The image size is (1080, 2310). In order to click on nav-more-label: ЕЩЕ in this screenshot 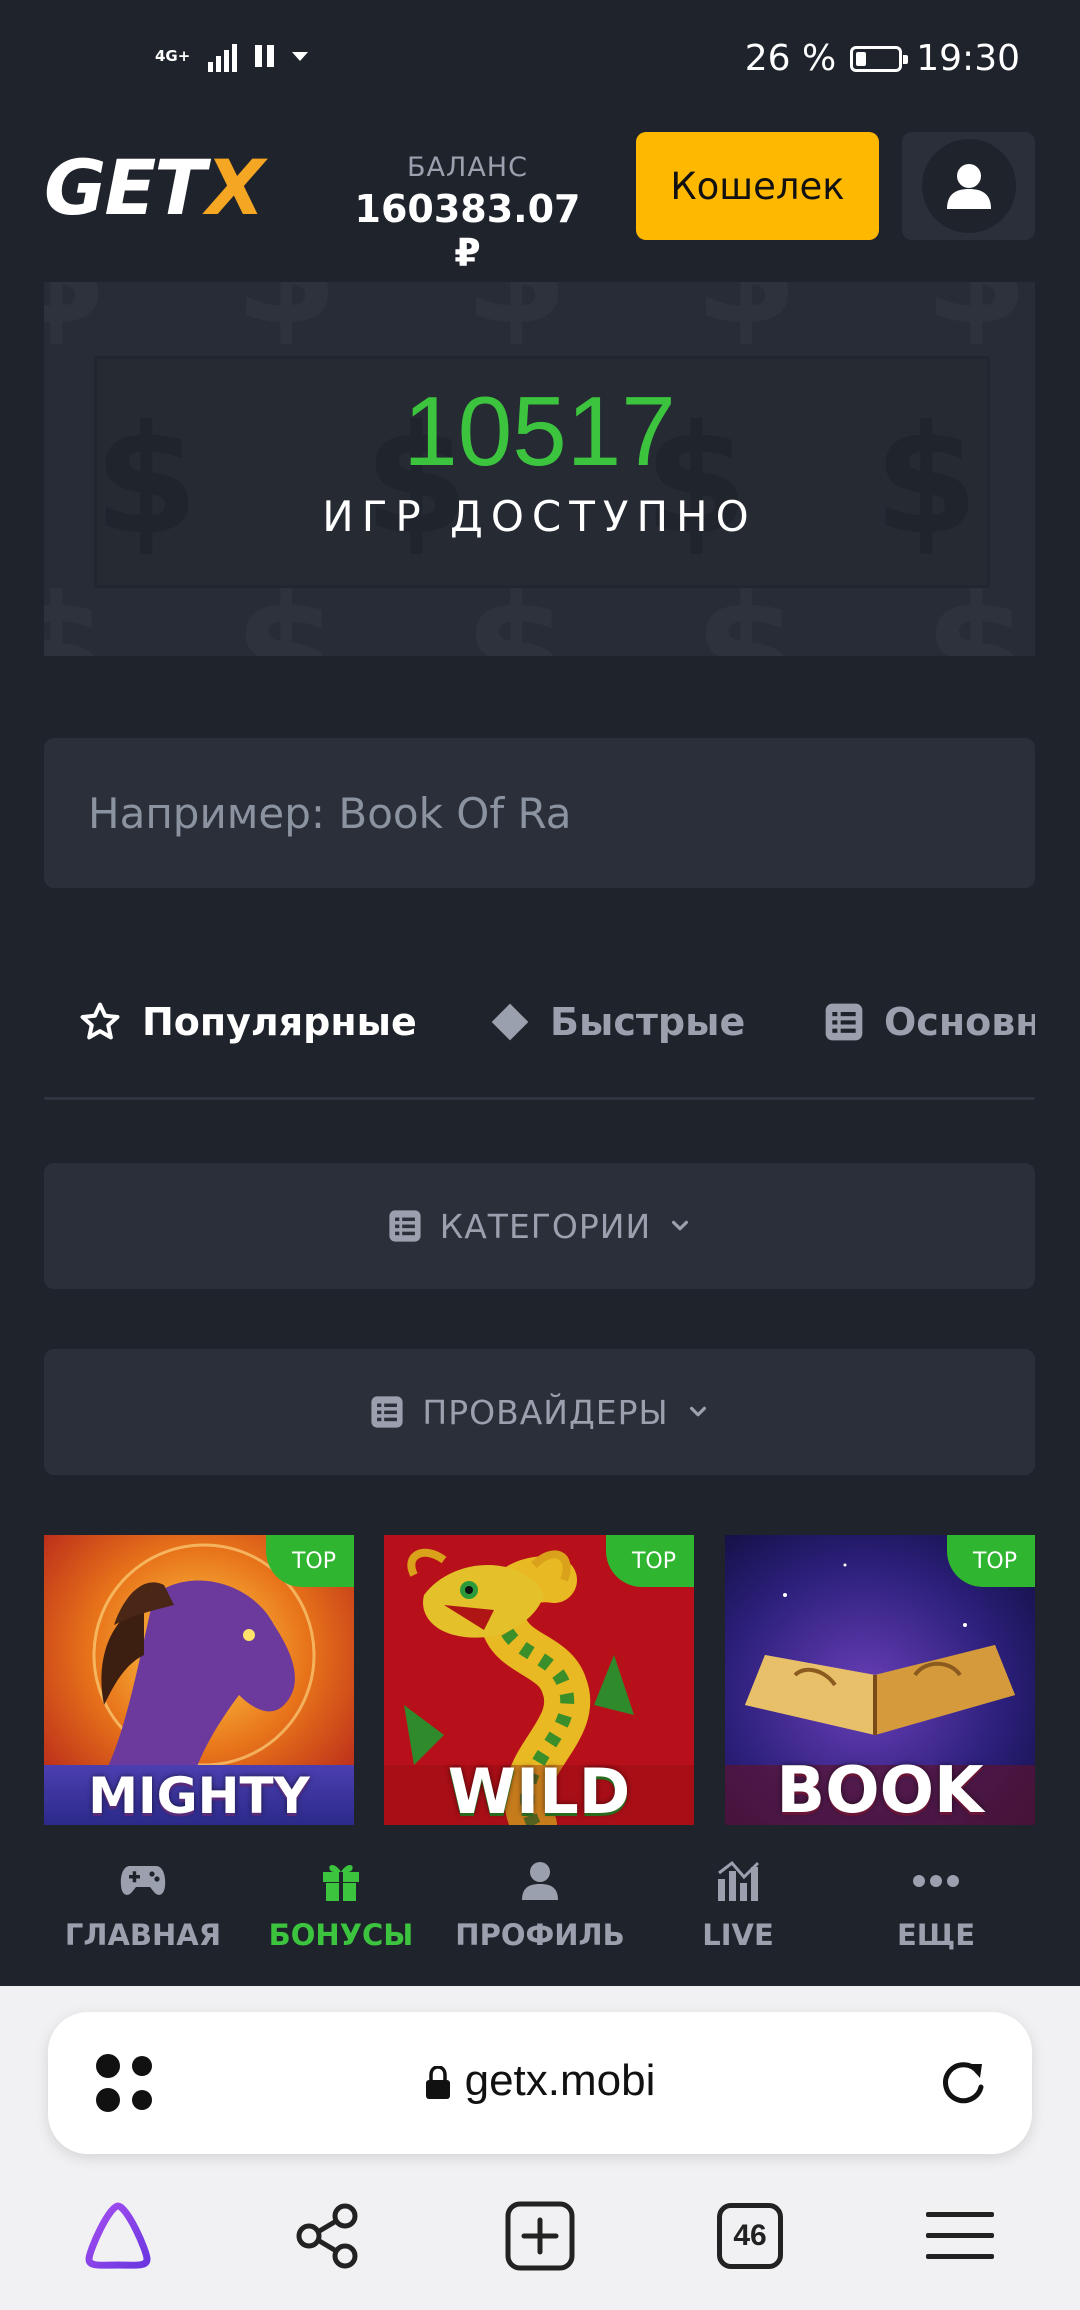, I will do `click(936, 1935)`.